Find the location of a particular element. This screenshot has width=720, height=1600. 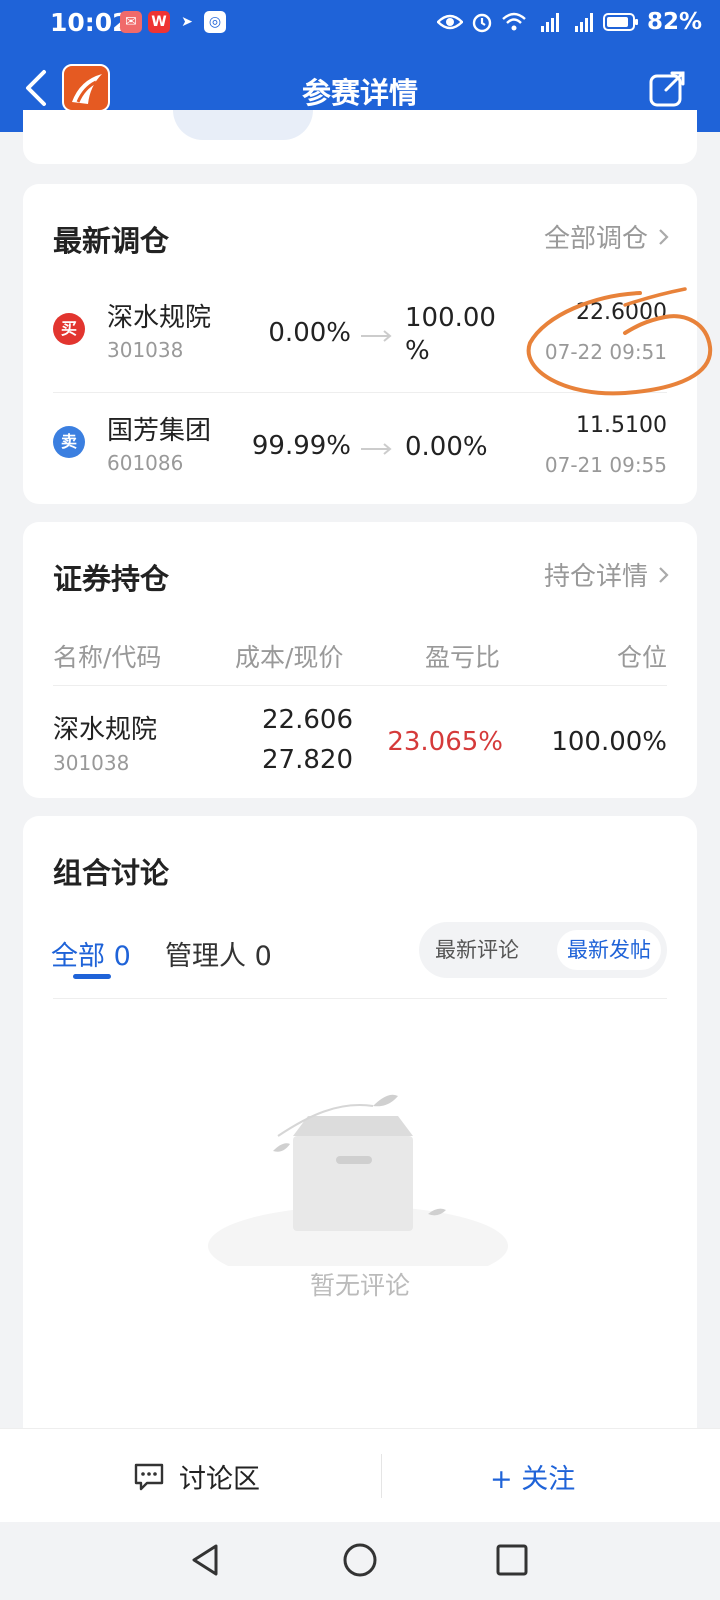

trade-stock-code: 301038 is located at coordinates (145, 350).